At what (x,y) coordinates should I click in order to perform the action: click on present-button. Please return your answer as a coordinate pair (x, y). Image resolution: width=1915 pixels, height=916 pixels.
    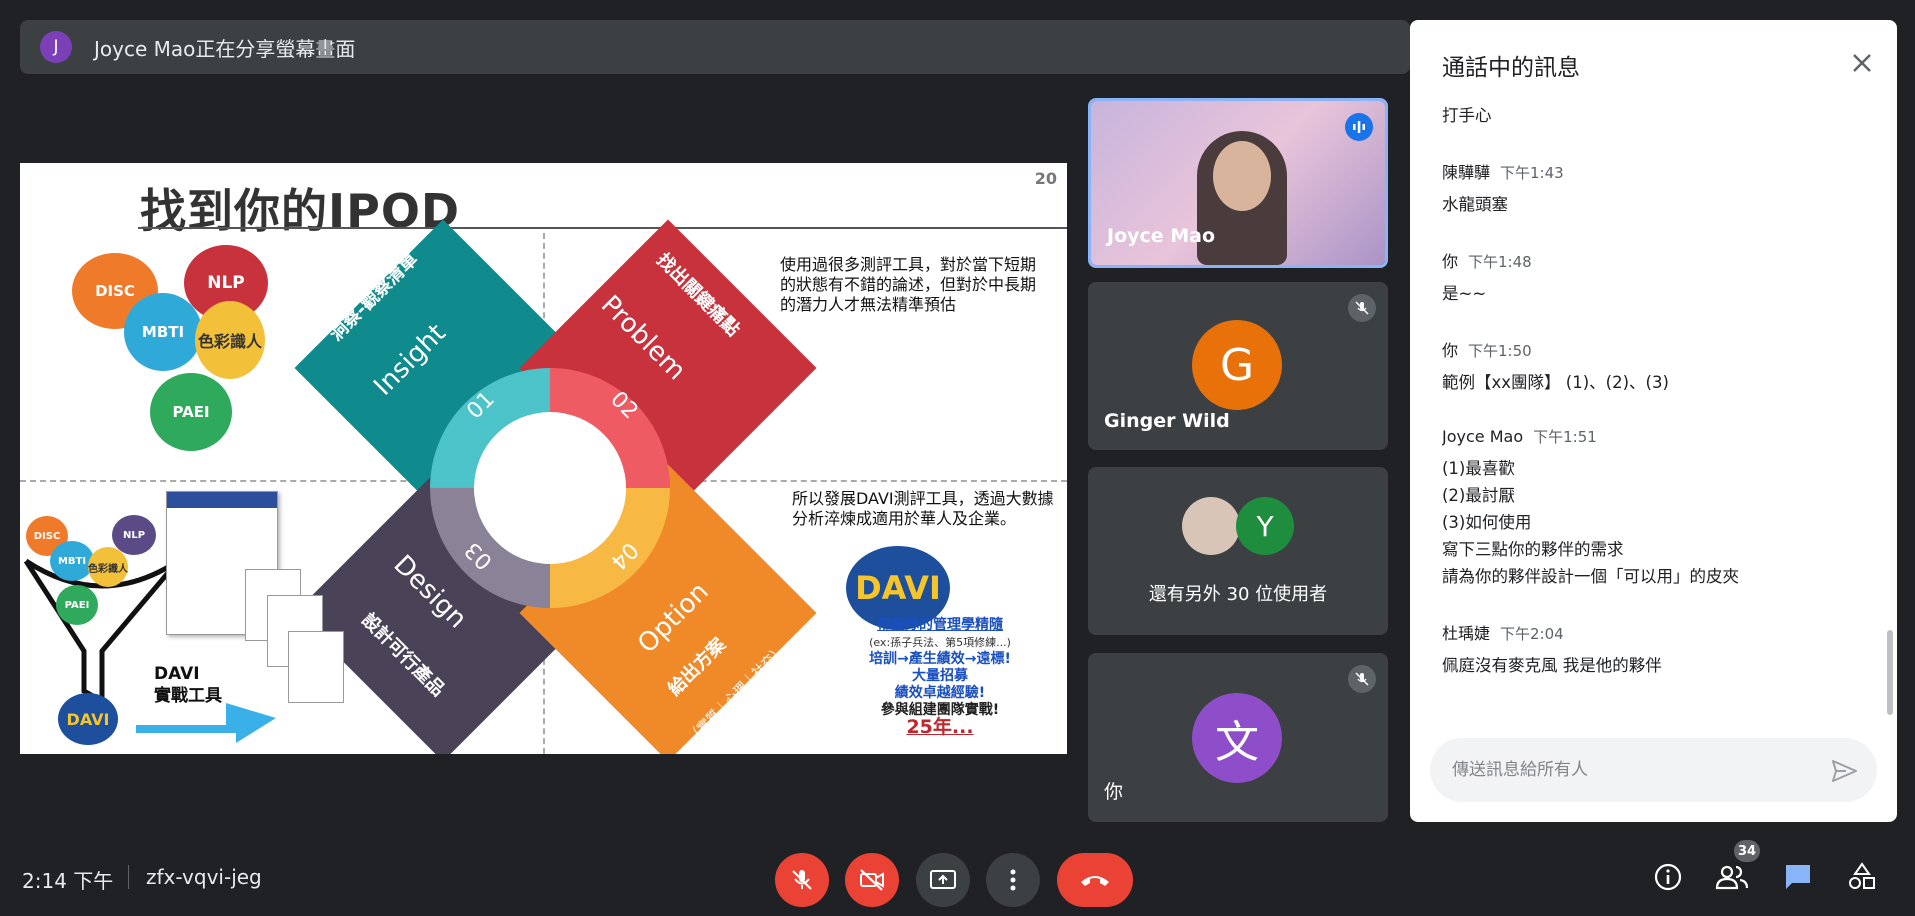
    Looking at the image, I should click on (943, 880).